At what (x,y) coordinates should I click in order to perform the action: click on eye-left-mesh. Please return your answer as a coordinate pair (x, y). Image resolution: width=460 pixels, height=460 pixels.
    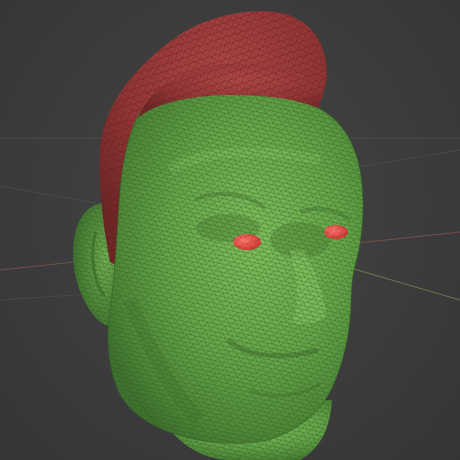
    Looking at the image, I should click on (247, 242).